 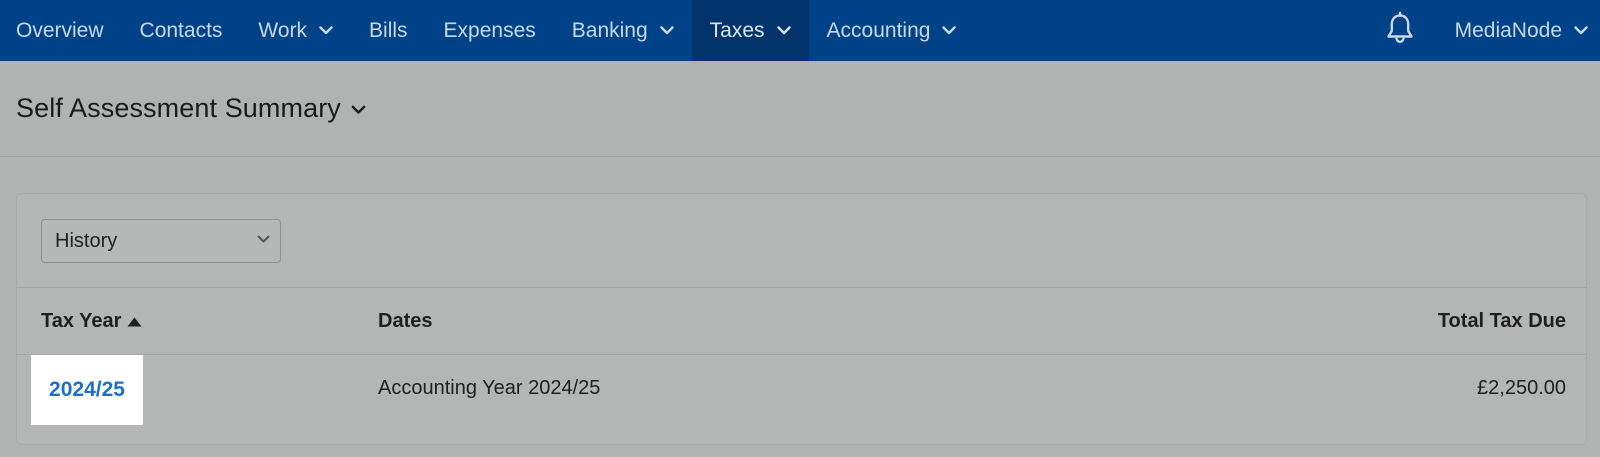 I want to click on dates-cell: Accounting Year 2024/25, so click(x=489, y=388).